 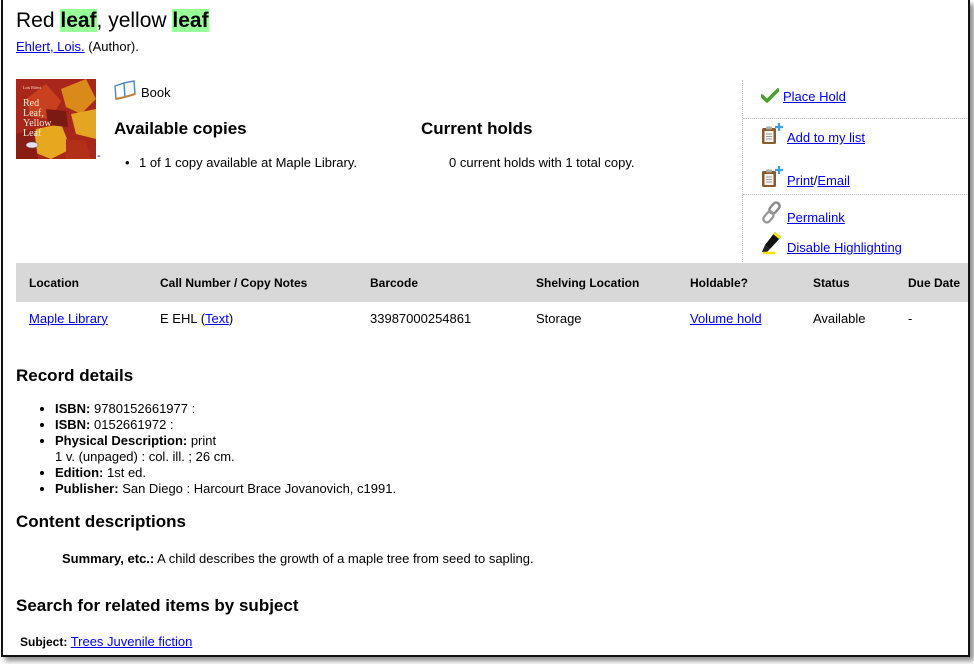 I want to click on column-header-barcode: Barcode, so click(x=440, y=282).